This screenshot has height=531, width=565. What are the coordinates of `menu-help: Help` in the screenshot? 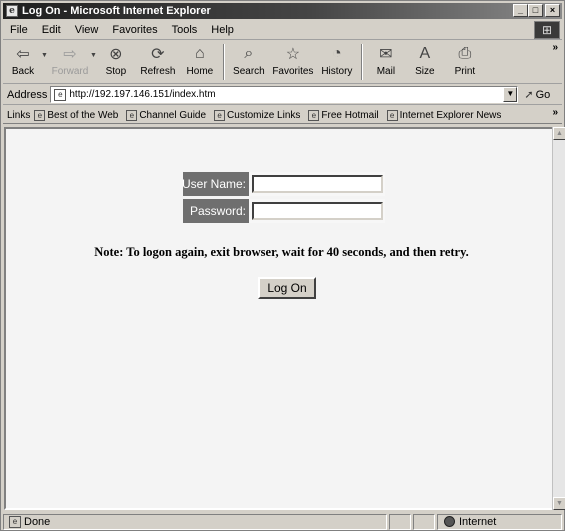 It's located at (222, 30).